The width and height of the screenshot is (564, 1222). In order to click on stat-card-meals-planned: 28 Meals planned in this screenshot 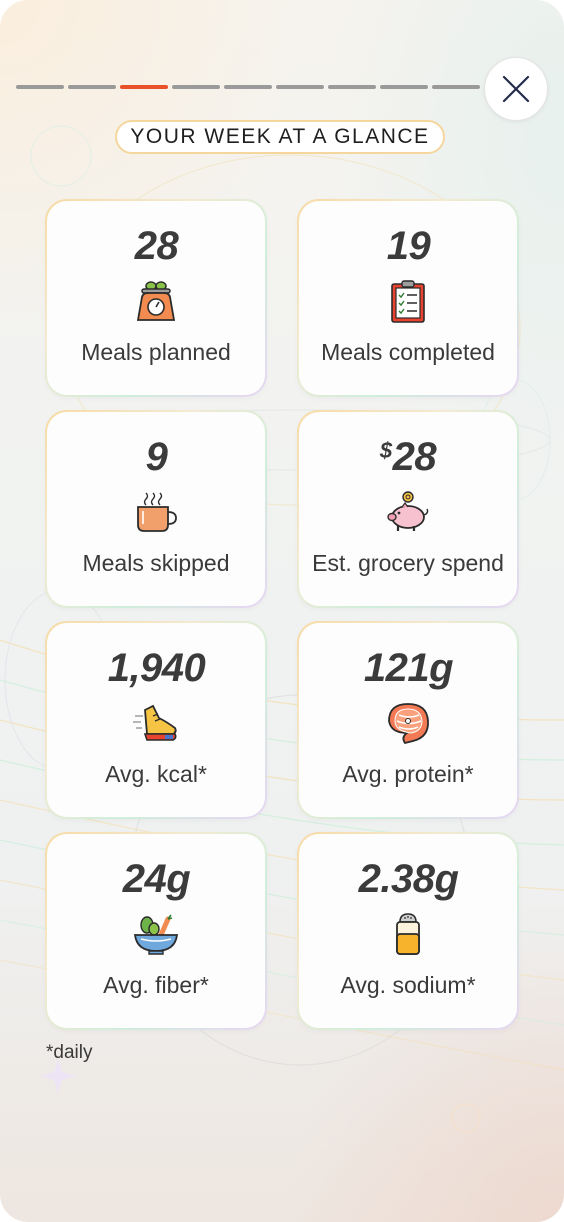, I will do `click(156, 298)`.